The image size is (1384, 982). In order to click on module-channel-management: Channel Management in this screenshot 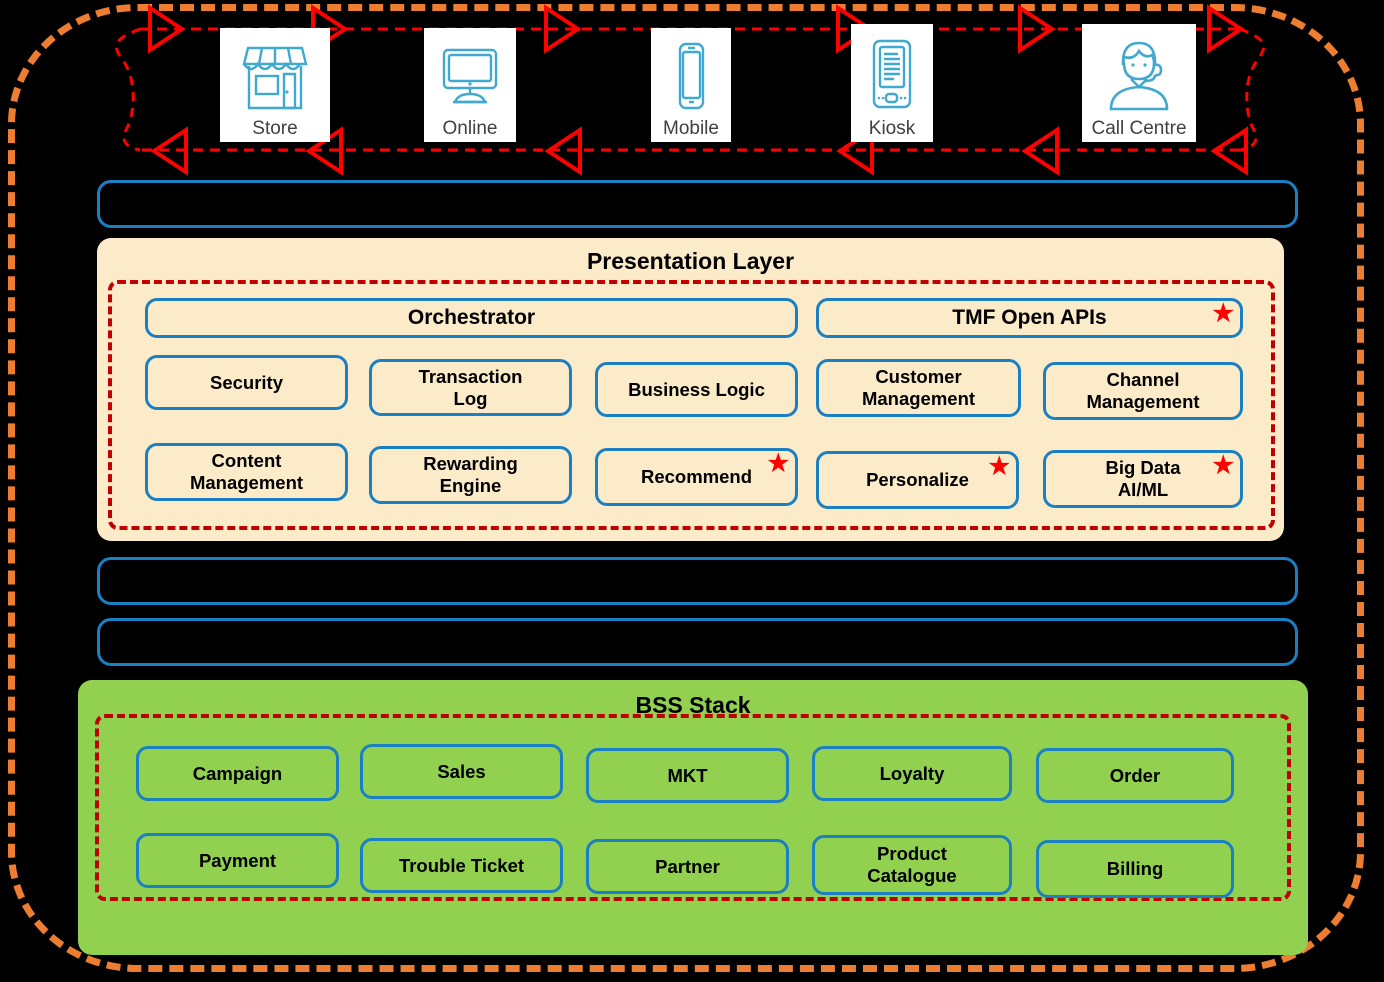, I will do `click(1143, 391)`.